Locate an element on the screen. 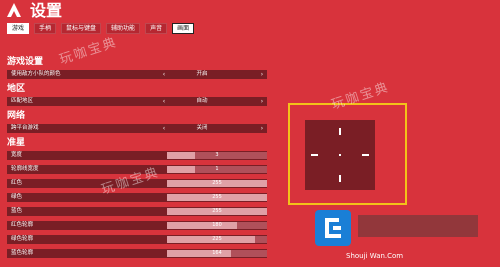 Image resolution: width=500 pixels, height=267 pixels. outline-green-slider: 225 is located at coordinates (217, 239).